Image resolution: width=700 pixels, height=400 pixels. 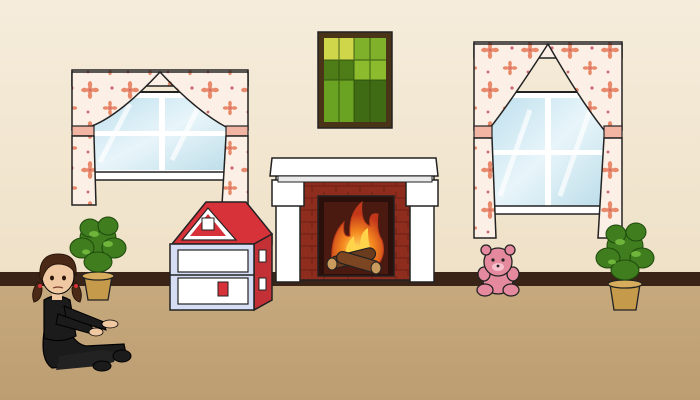 What do you see at coordinates (355, 80) in the screenshot?
I see `wall-painting` at bounding box center [355, 80].